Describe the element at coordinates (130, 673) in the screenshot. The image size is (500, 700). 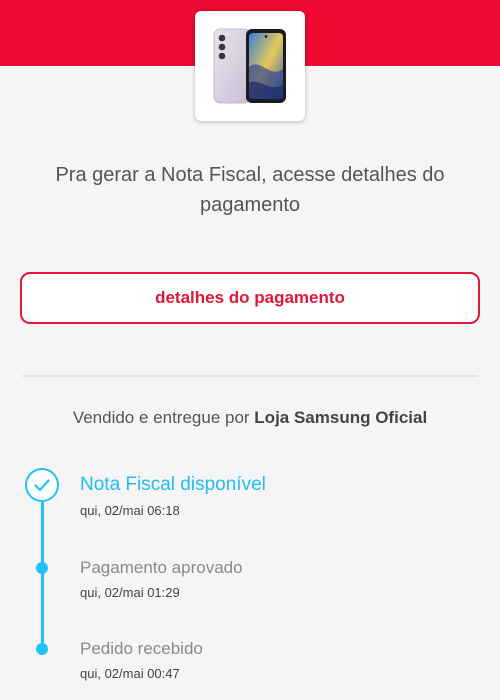
I see `timeline-step-time: qui, 02/mai 00:47` at that location.